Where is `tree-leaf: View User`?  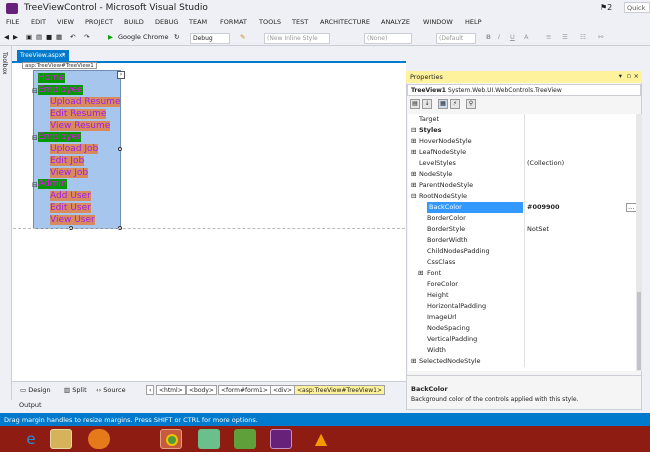 tree-leaf: View User is located at coordinates (72, 220).